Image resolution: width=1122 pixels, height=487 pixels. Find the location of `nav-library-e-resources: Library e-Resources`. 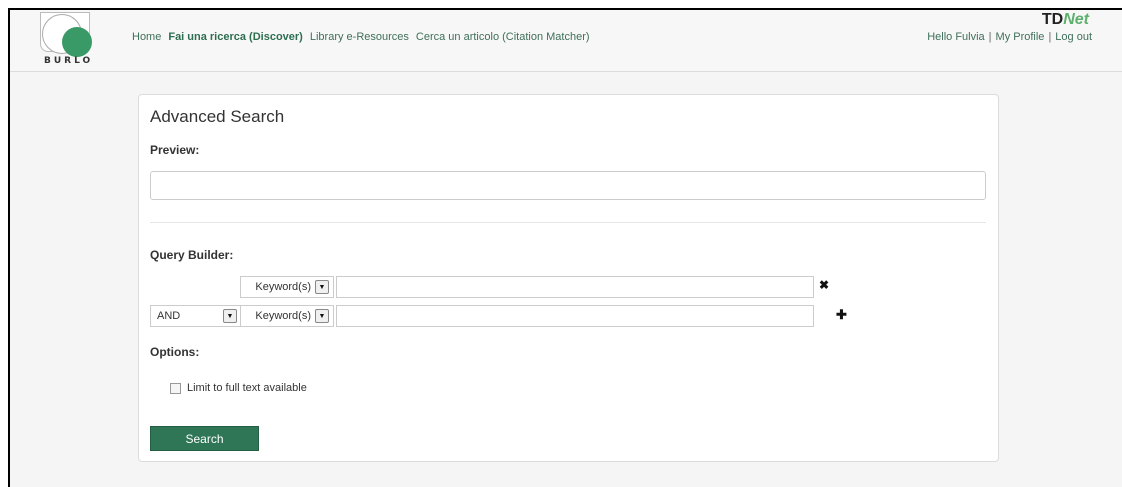

nav-library-e-resources: Library e-Resources is located at coordinates (359, 37).